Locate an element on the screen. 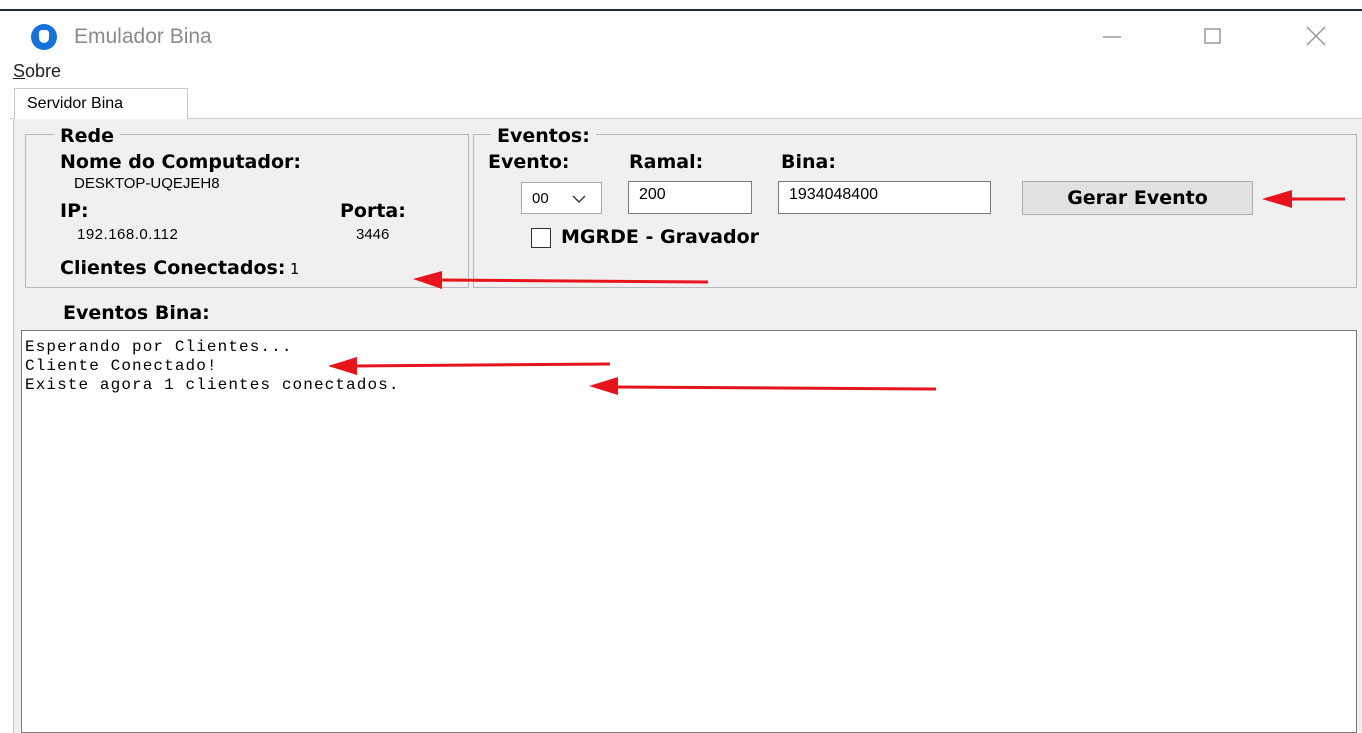  ip-value: 192.168.0.112 is located at coordinates (128, 234).